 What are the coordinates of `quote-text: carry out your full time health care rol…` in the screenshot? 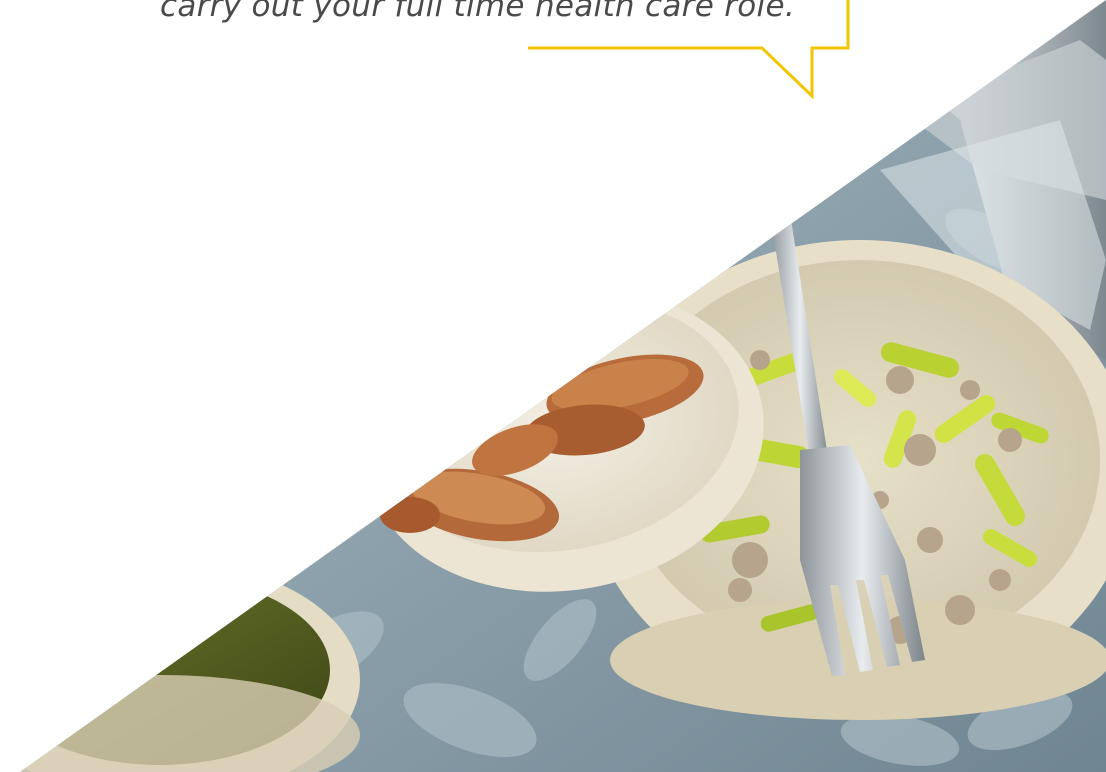 It's located at (477, 12).